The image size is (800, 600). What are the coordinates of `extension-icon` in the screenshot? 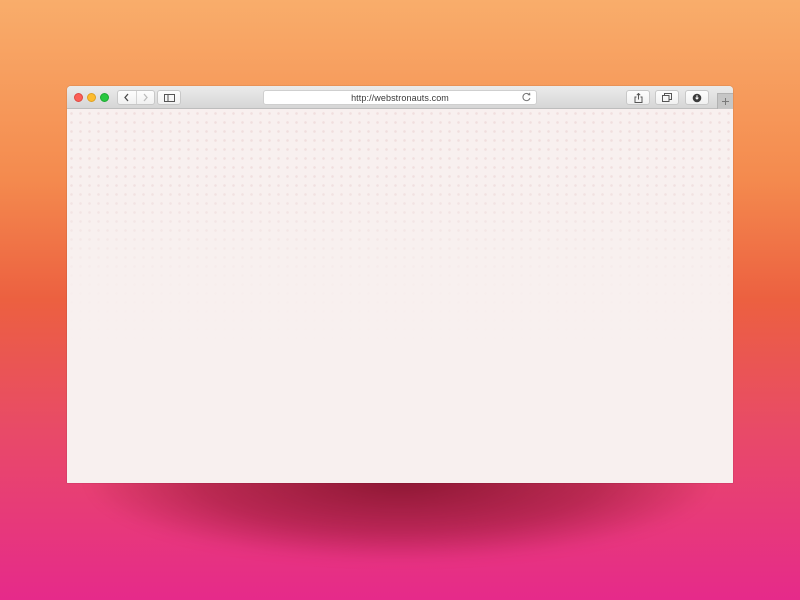 It's located at (697, 97).